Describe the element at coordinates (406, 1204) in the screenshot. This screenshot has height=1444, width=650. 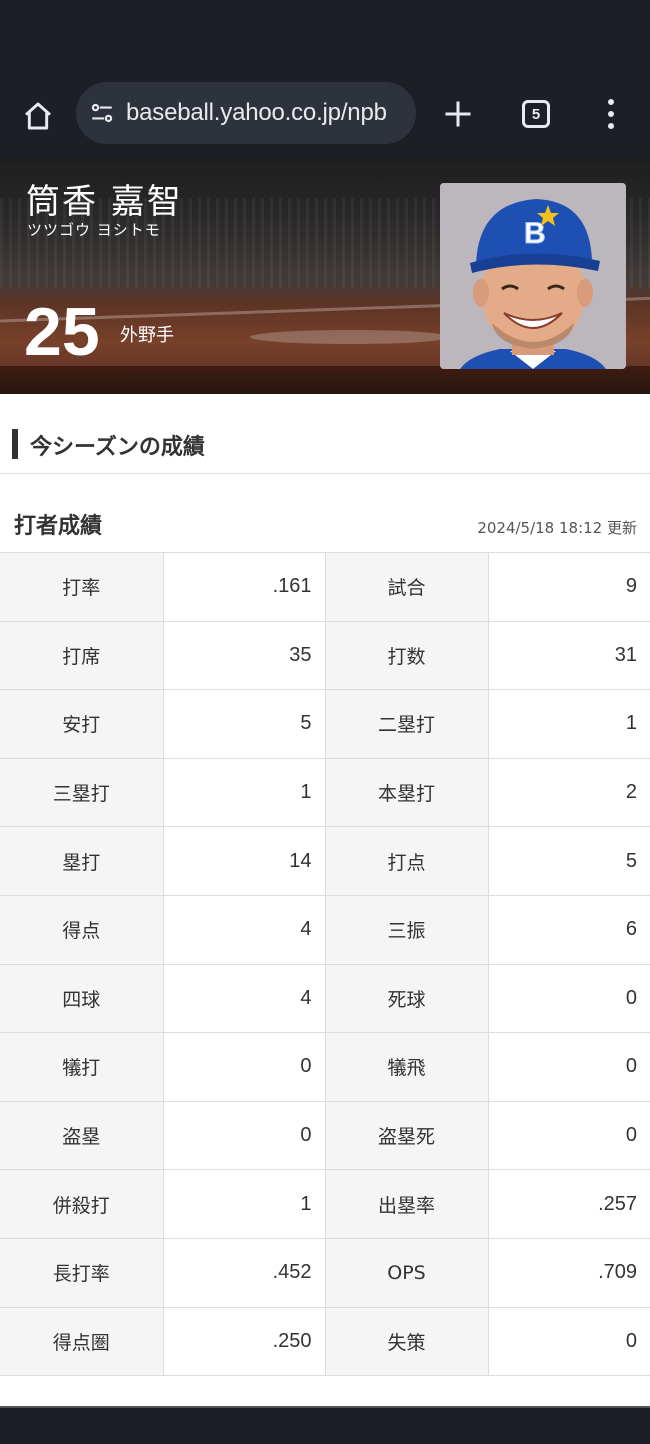
I see `stat-label: 出塁率` at that location.